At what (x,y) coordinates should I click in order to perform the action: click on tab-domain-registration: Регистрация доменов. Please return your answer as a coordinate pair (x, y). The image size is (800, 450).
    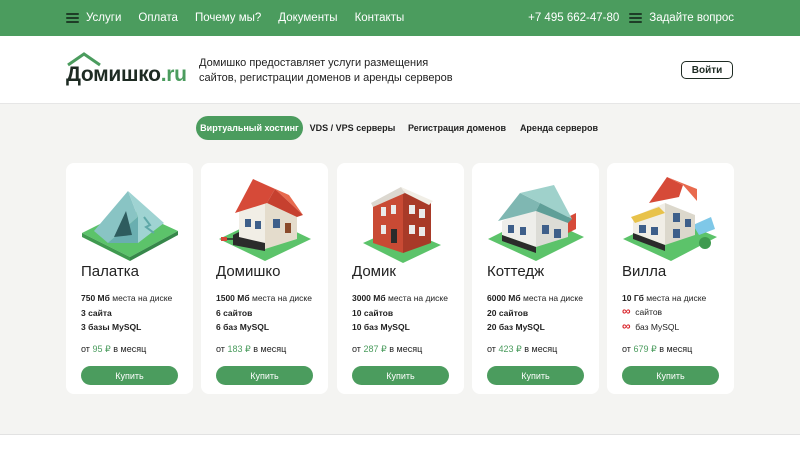
    Looking at the image, I should click on (457, 128).